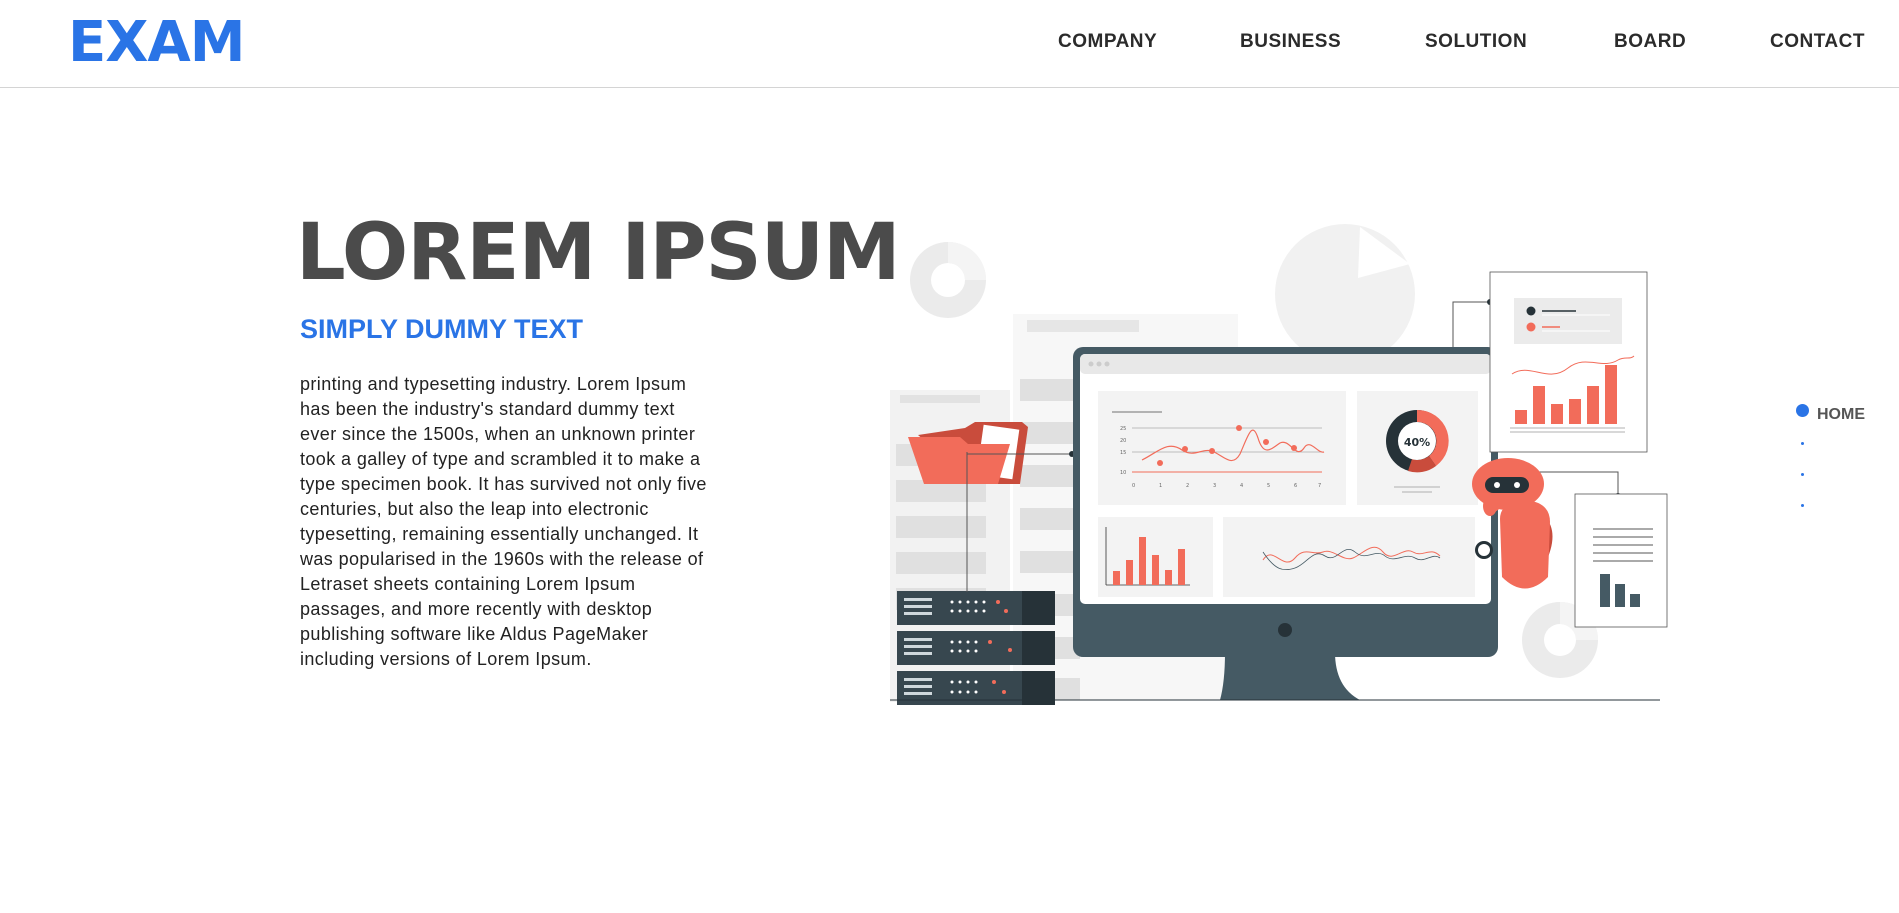  I want to click on pagination-dot-home, so click(1802, 410).